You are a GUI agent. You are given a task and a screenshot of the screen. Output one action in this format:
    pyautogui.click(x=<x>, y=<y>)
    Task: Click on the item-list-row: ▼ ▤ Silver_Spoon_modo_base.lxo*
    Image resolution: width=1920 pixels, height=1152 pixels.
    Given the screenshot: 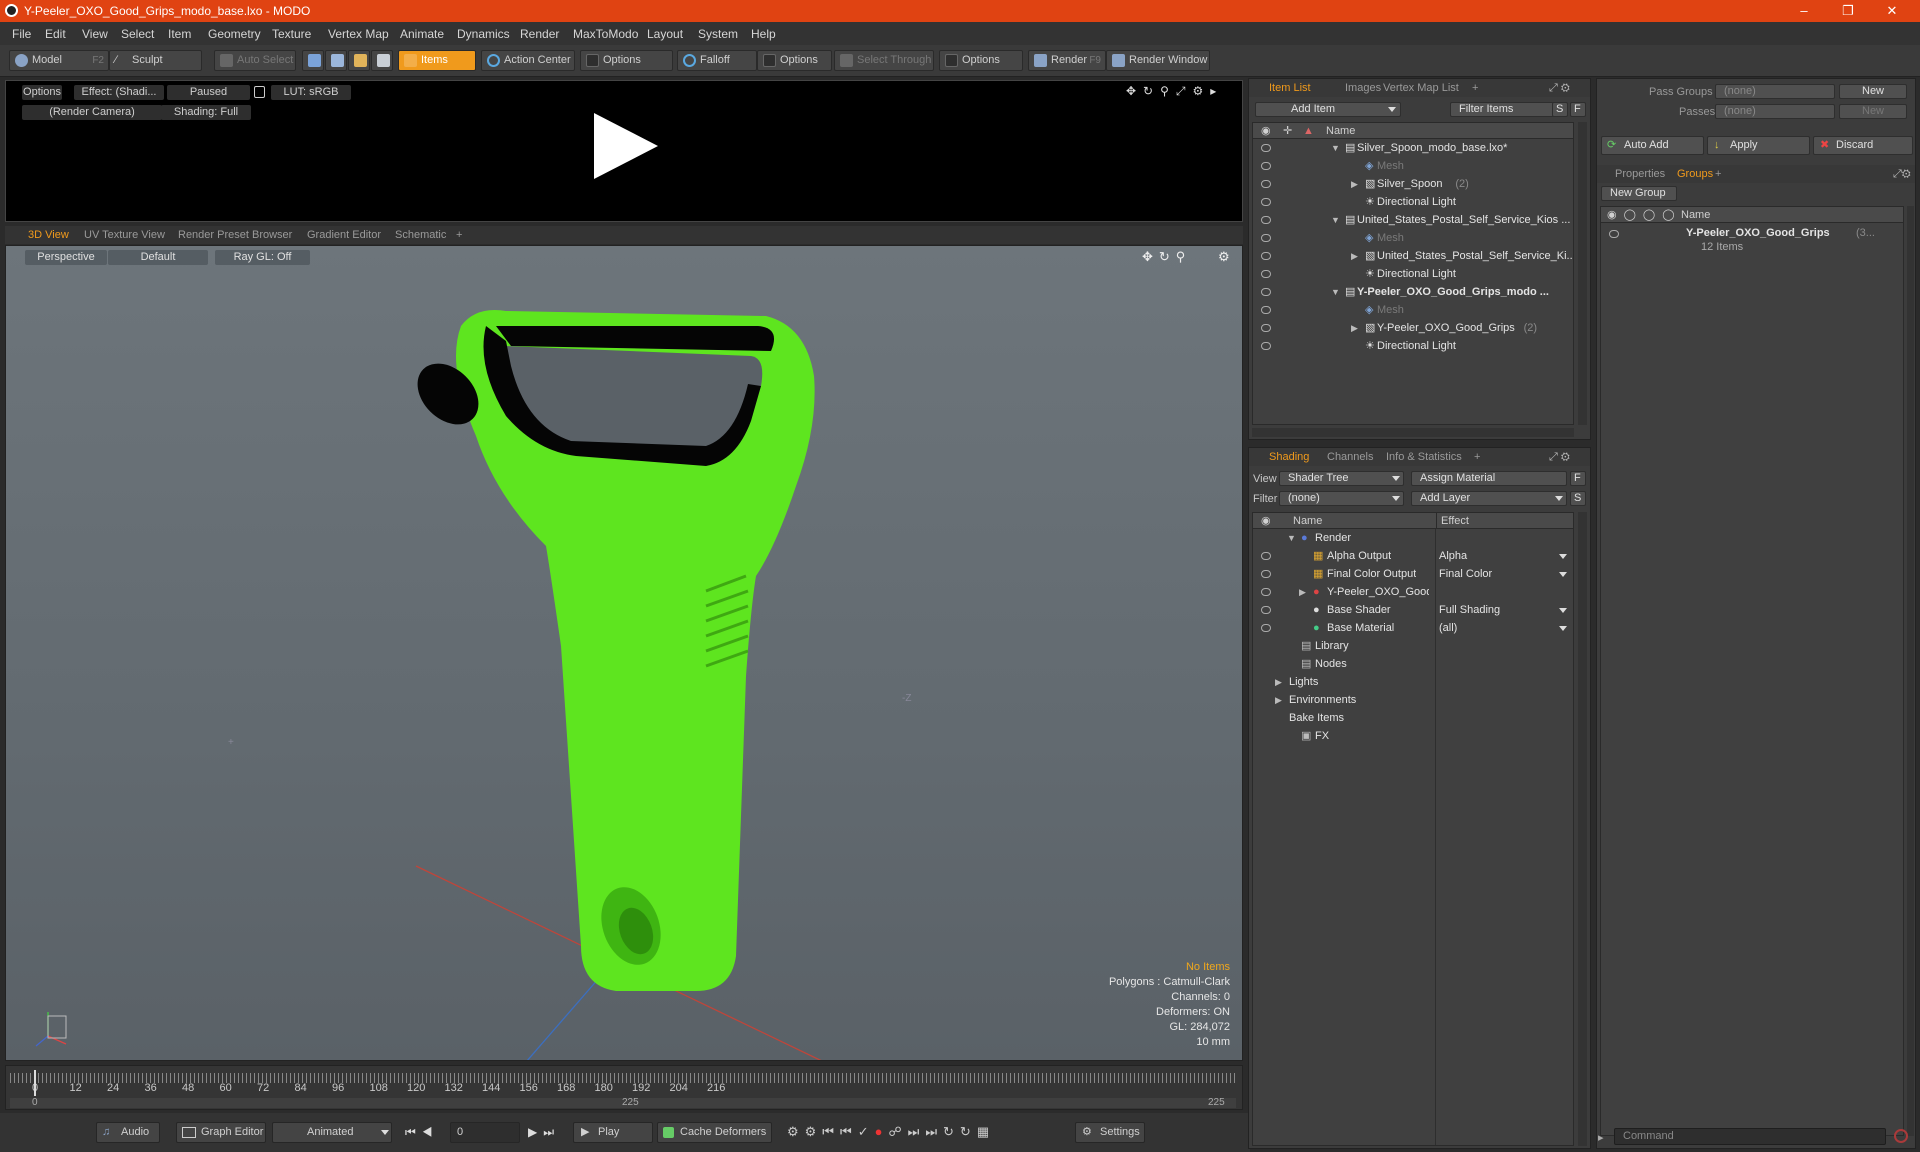 What is the action you would take?
    pyautogui.click(x=1413, y=148)
    